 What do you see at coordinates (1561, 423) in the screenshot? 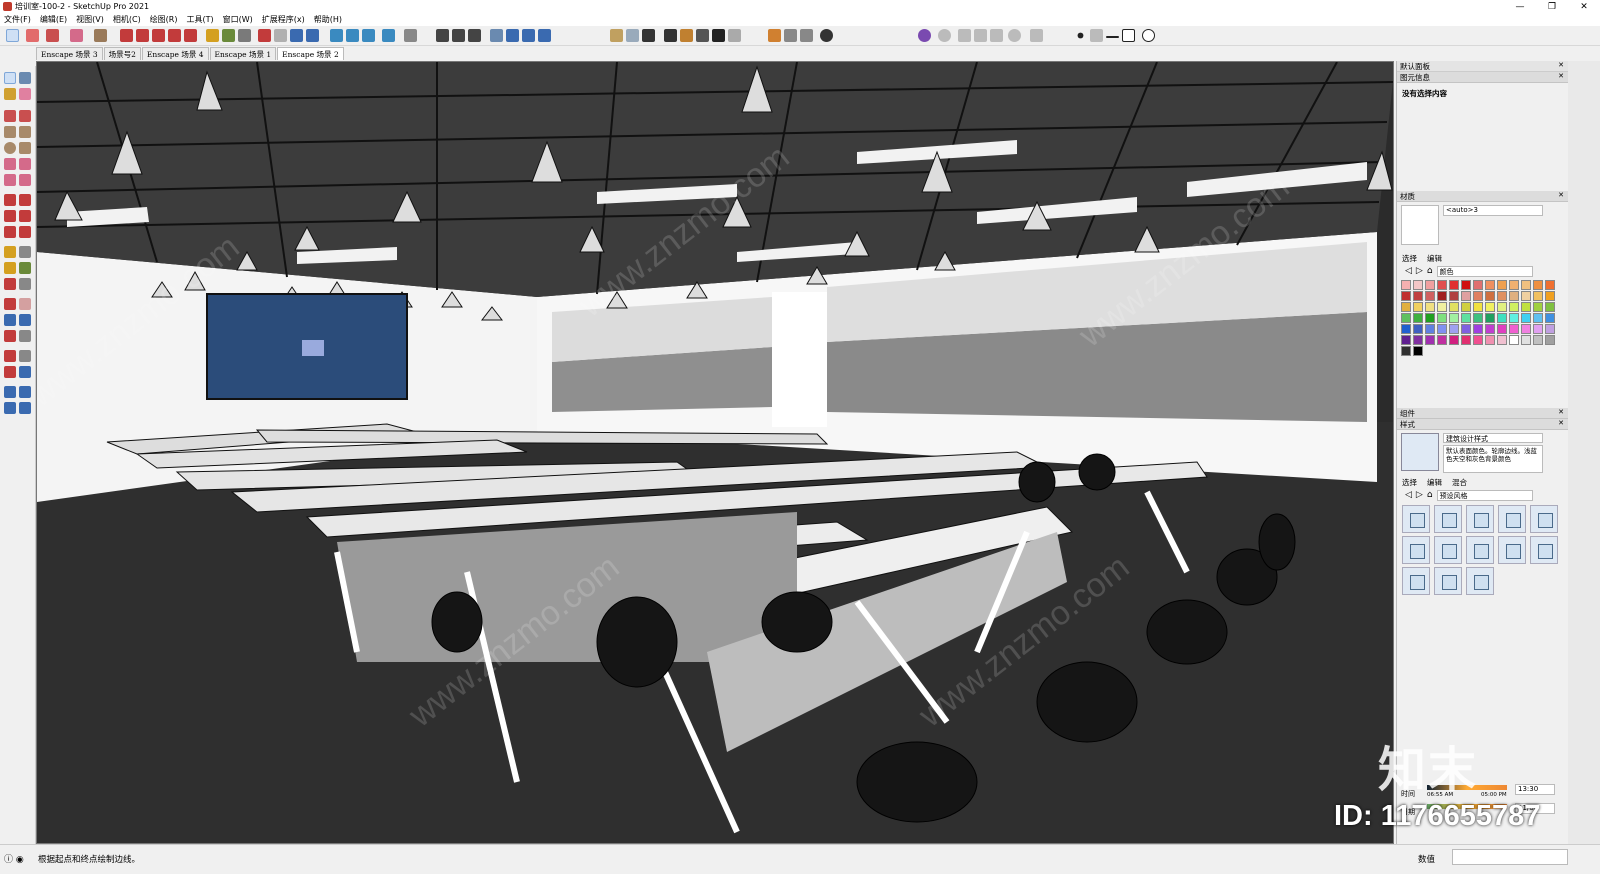
I see `styles-close-icon: ✕` at bounding box center [1561, 423].